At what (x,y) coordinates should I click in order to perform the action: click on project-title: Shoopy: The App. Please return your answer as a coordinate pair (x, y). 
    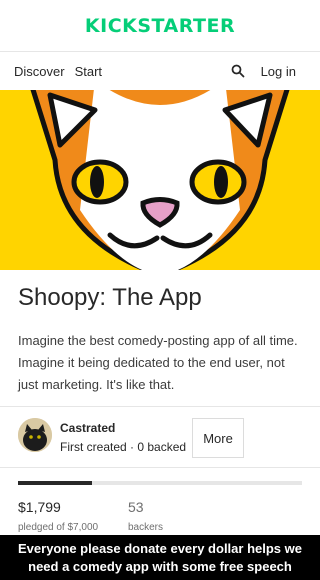
    Looking at the image, I should click on (110, 297).